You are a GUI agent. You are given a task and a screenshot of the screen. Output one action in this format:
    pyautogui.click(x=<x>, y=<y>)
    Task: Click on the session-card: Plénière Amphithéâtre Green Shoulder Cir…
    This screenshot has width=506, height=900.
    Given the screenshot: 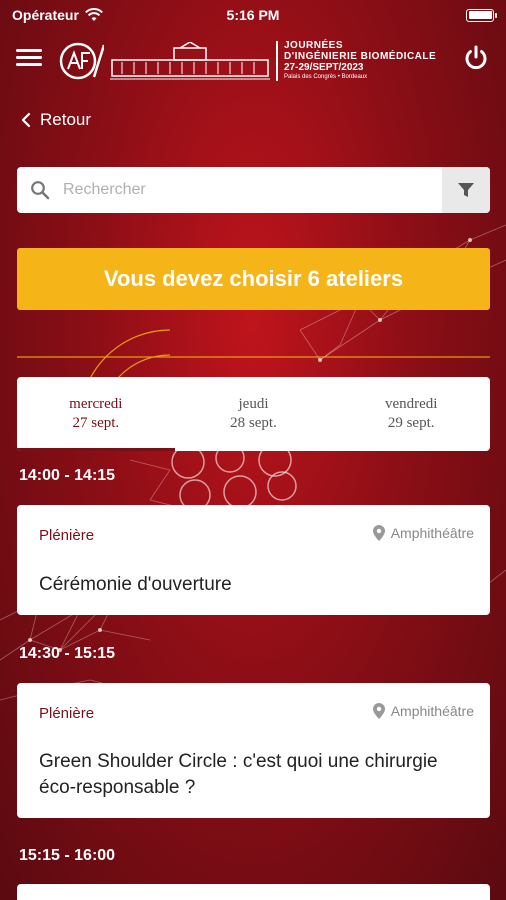 What is the action you would take?
    pyautogui.click(x=253, y=750)
    